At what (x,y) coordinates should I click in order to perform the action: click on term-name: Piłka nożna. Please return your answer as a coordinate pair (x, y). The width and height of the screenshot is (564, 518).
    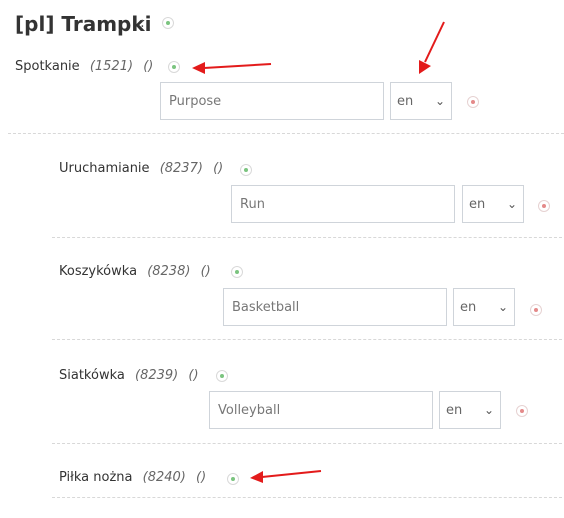
    Looking at the image, I should click on (96, 477).